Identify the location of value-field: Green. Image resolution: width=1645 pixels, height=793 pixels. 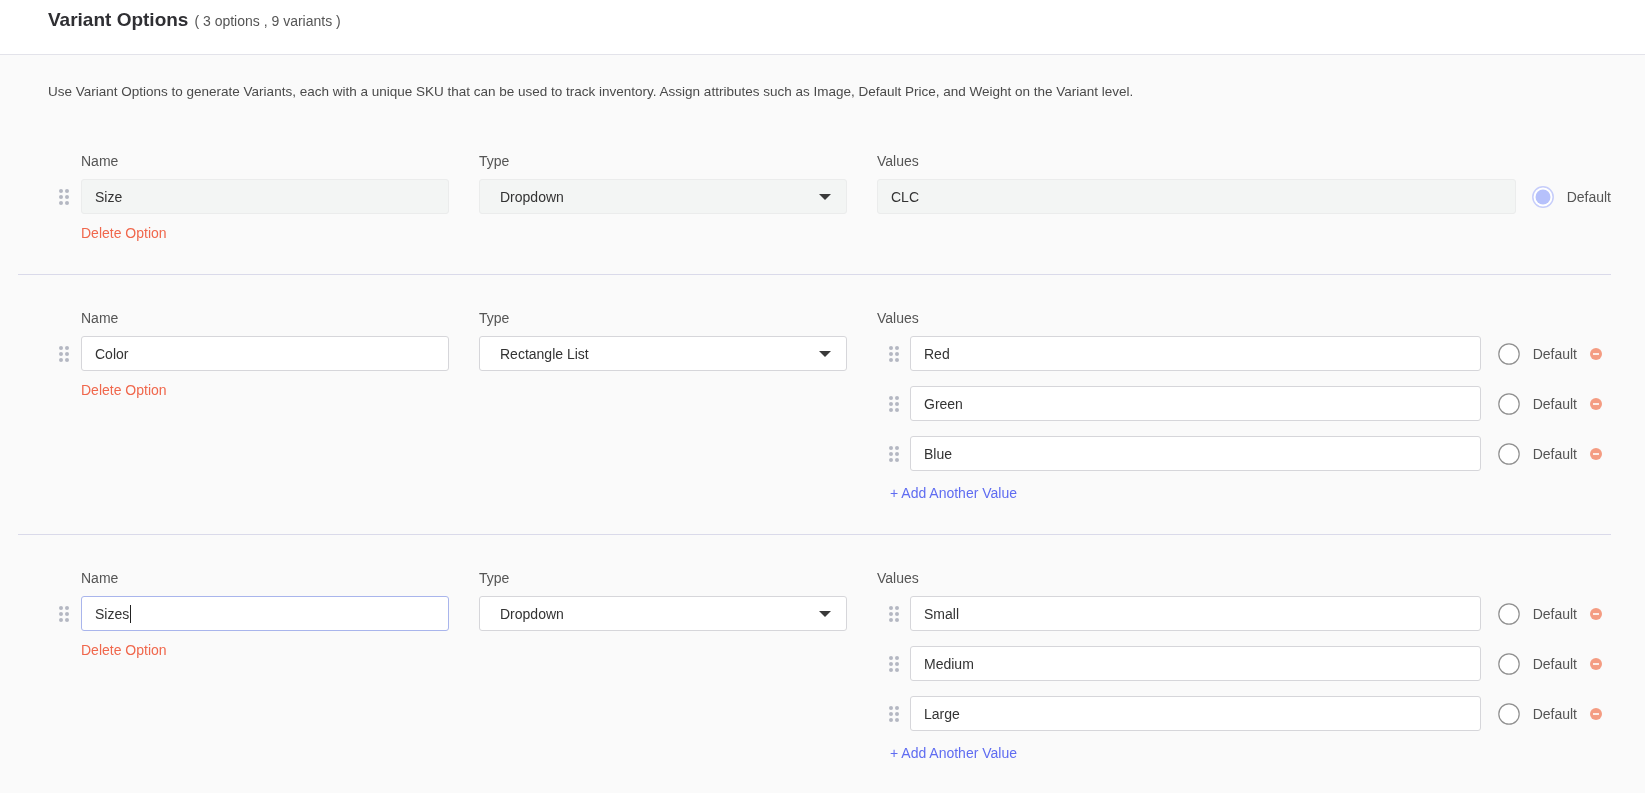
(1195, 403).